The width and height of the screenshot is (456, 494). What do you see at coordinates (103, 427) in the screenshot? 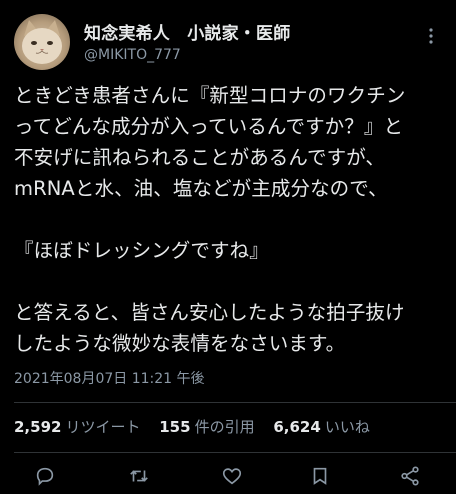
I see `retweet-label: リツイート` at bounding box center [103, 427].